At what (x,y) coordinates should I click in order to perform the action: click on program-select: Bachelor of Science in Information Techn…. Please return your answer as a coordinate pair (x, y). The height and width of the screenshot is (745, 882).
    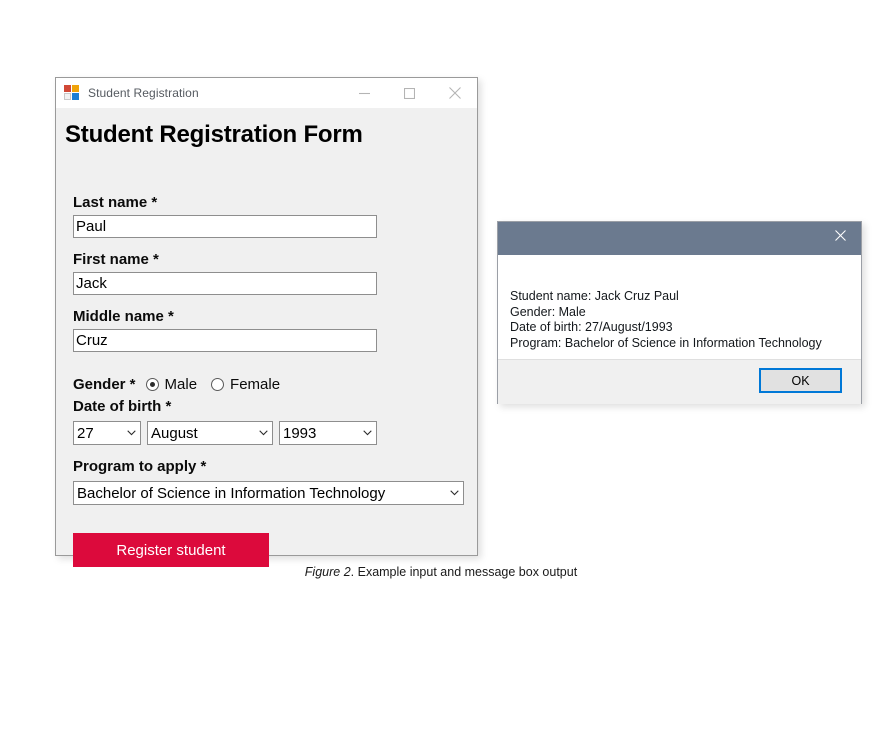
    Looking at the image, I should click on (268, 493).